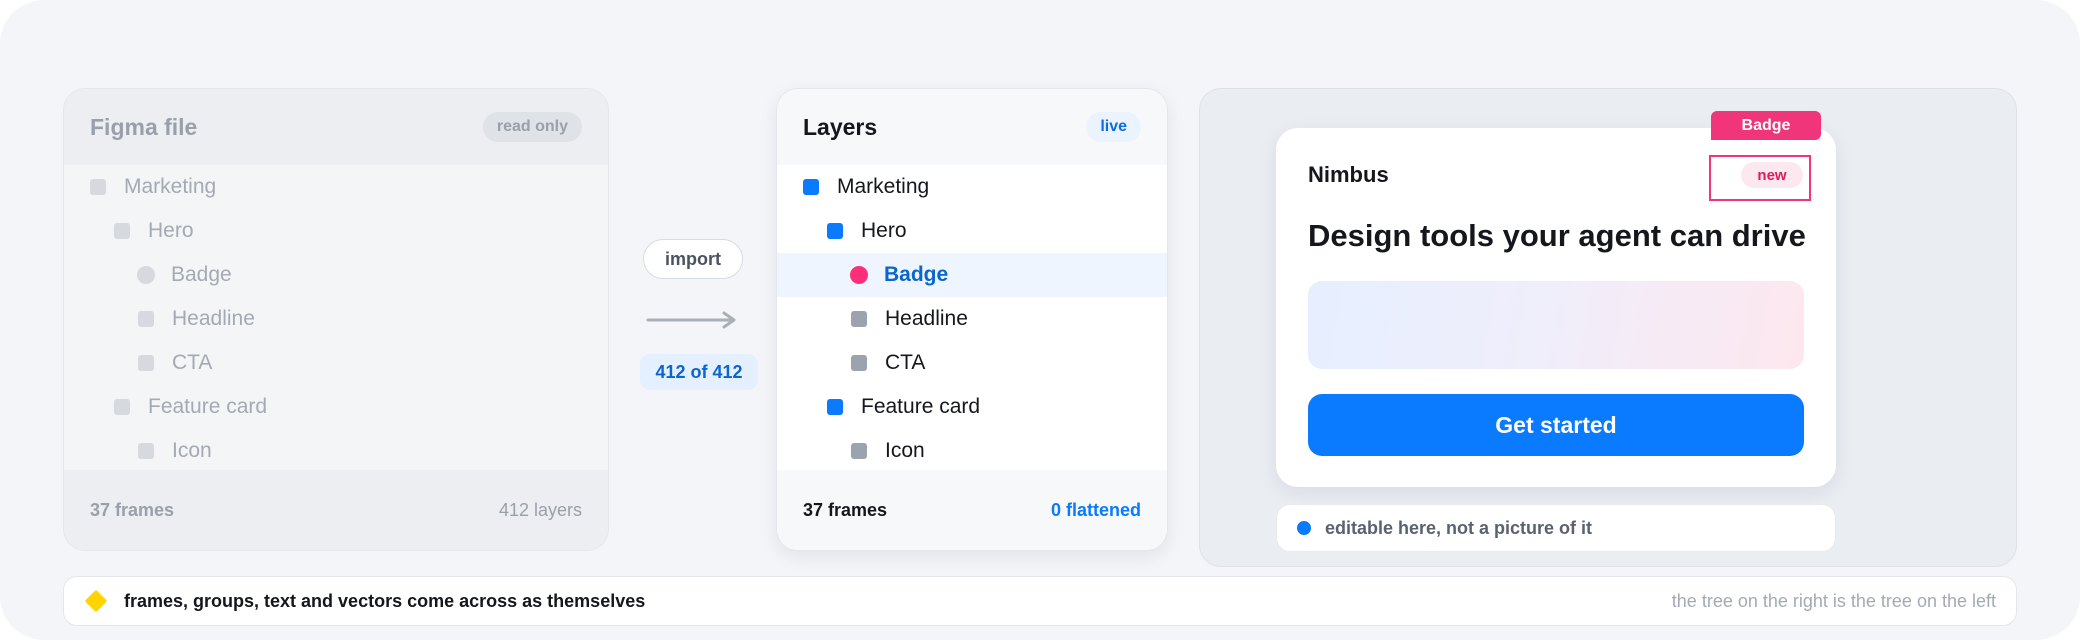  Describe the element at coordinates (972, 275) in the screenshot. I see `layer-item-badge: Badge` at that location.